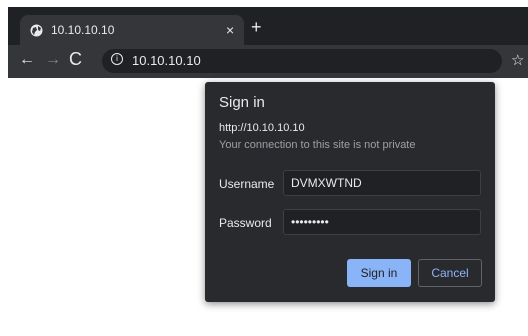  Describe the element at coordinates (117, 59) in the screenshot. I see `info-icon: i` at that location.